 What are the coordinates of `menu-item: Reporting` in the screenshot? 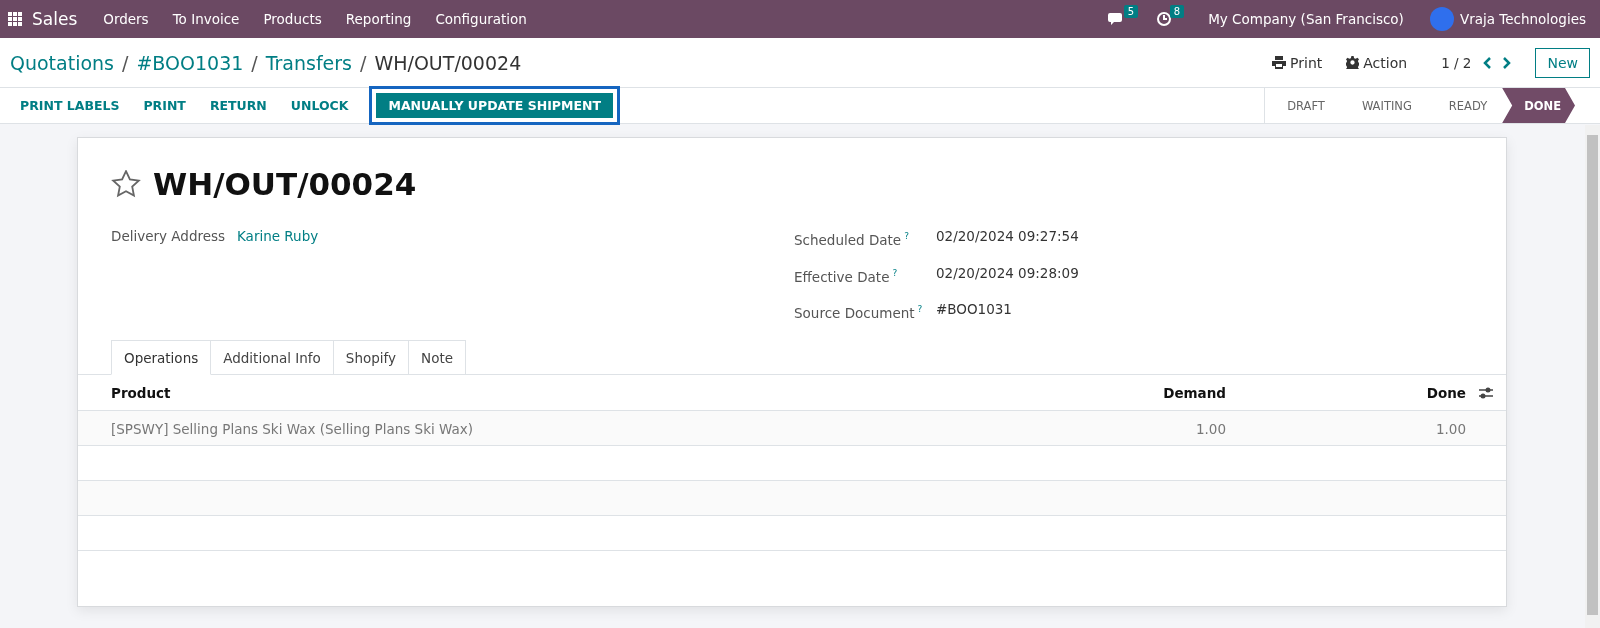 It's located at (378, 19).